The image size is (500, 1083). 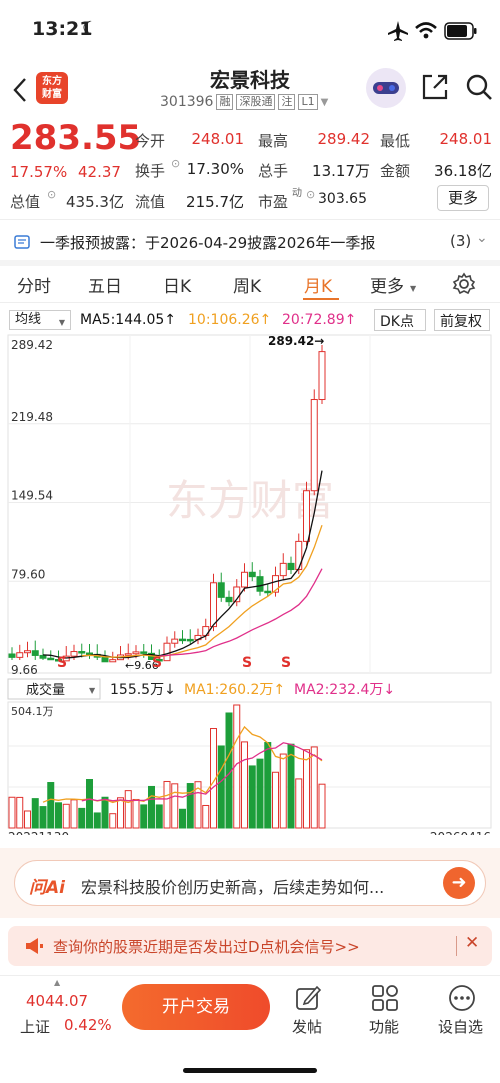 I want to click on y-tick-label: 9.66, so click(x=24, y=670).